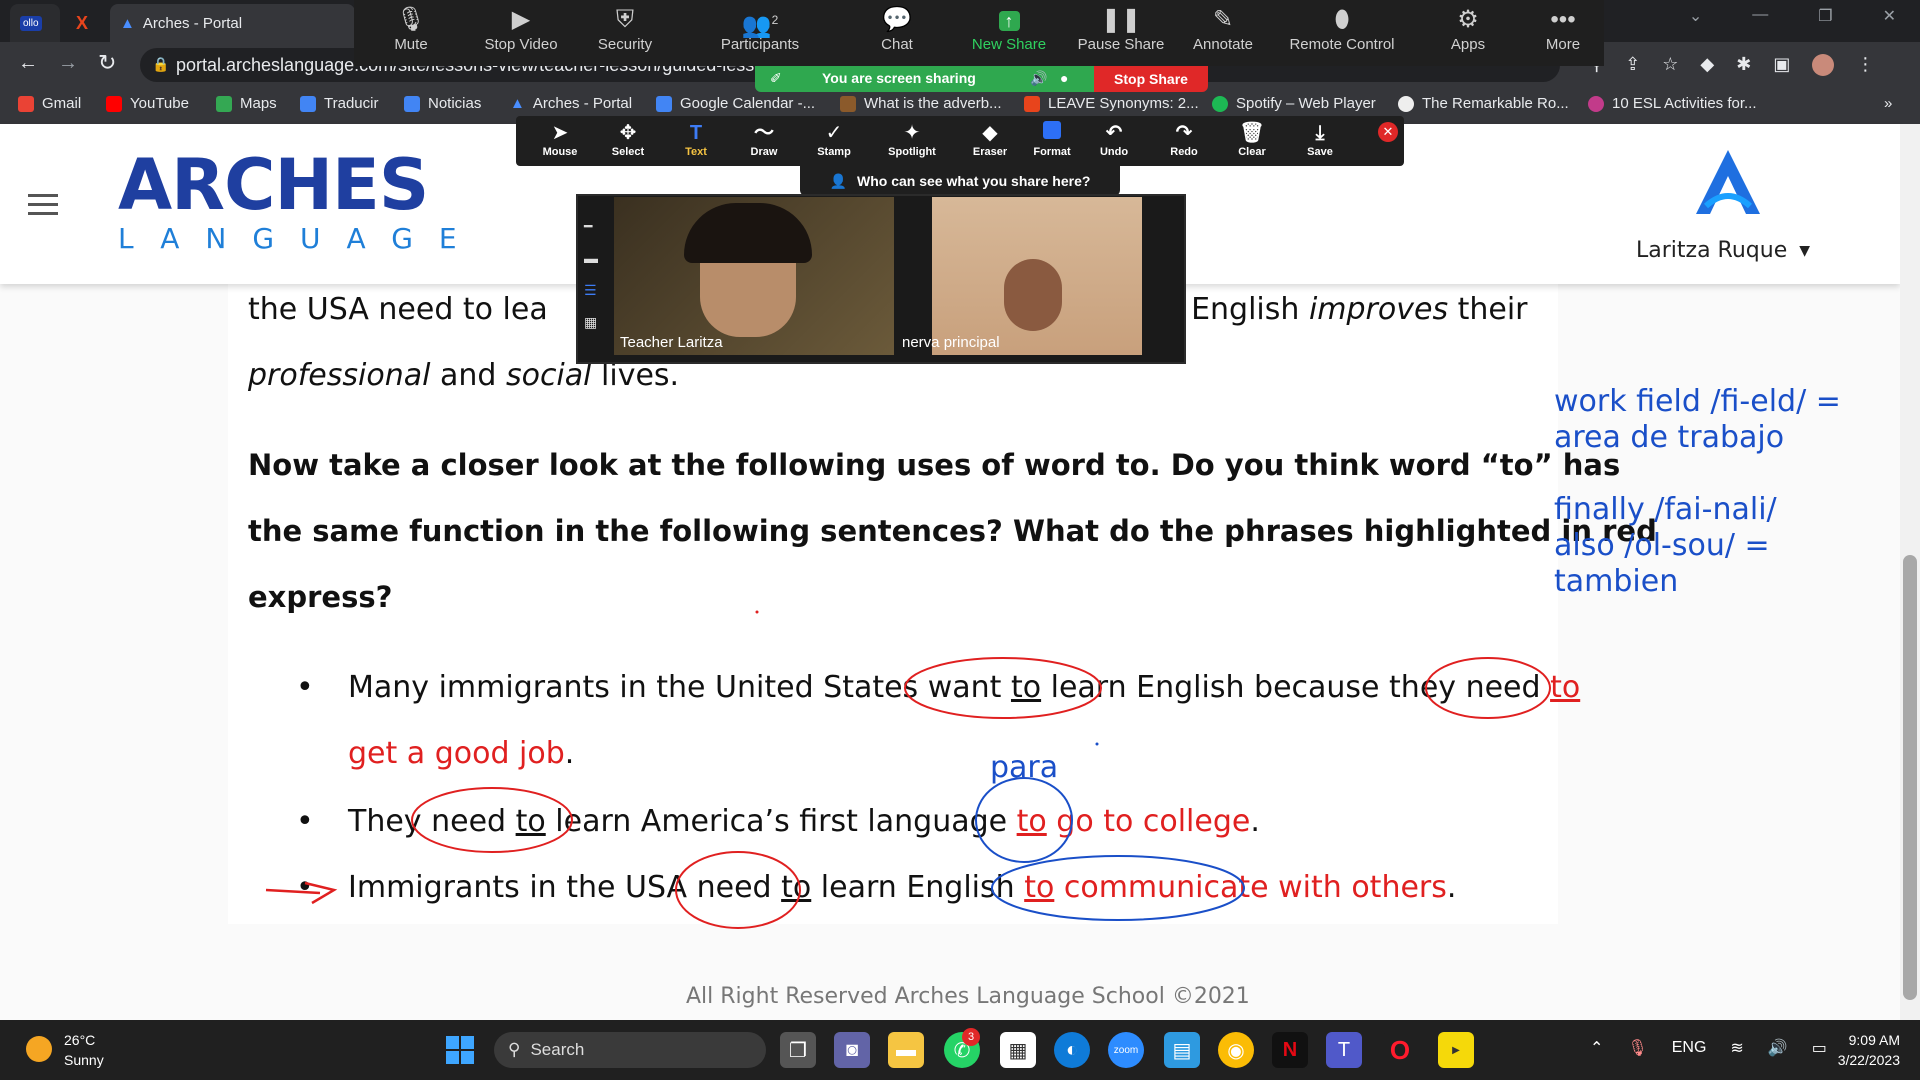  Describe the element at coordinates (1637, 1048) in the screenshot. I see `microphone-tray-icon: 🎙` at that location.